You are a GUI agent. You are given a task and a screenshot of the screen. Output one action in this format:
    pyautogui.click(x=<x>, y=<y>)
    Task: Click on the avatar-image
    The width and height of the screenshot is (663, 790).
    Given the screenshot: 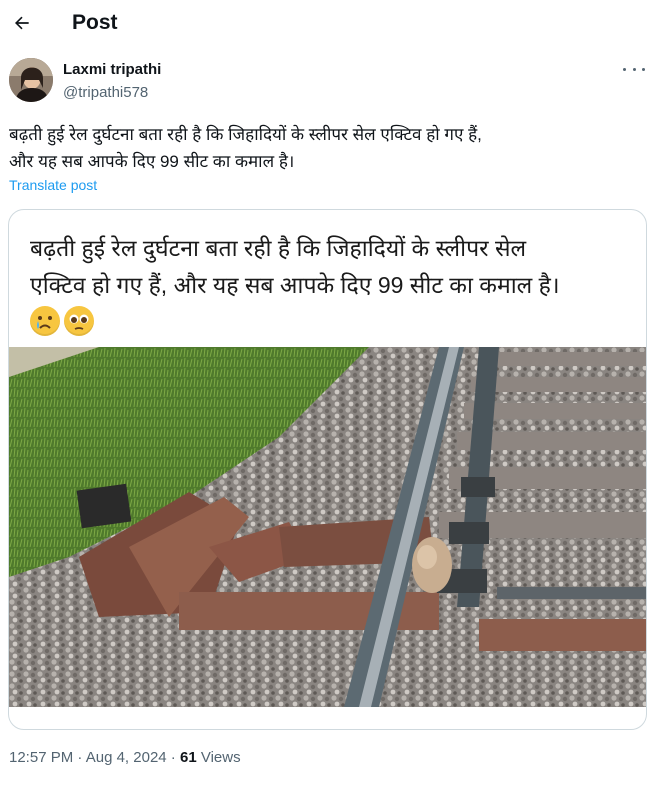 What is the action you would take?
    pyautogui.click(x=31, y=80)
    